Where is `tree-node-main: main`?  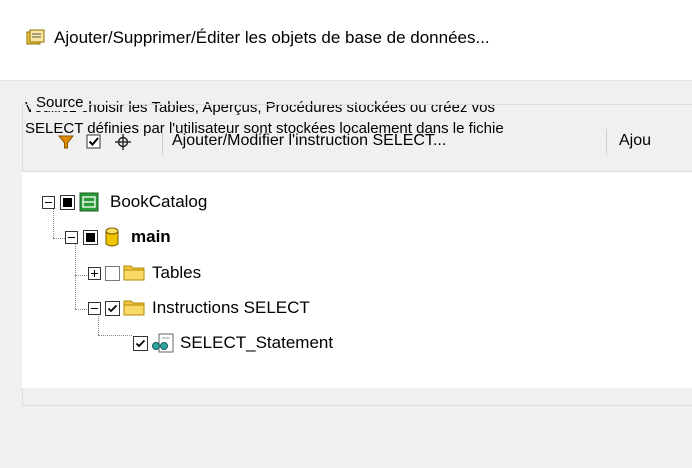
tree-node-main: main is located at coordinates (165, 237).